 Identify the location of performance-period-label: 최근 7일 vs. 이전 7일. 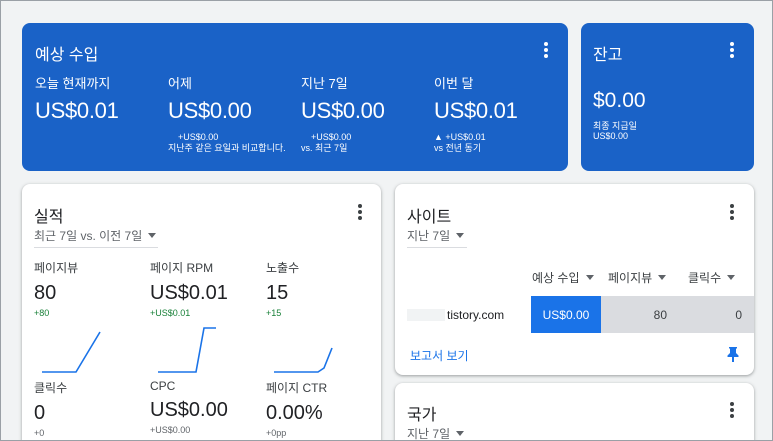
(88, 236).